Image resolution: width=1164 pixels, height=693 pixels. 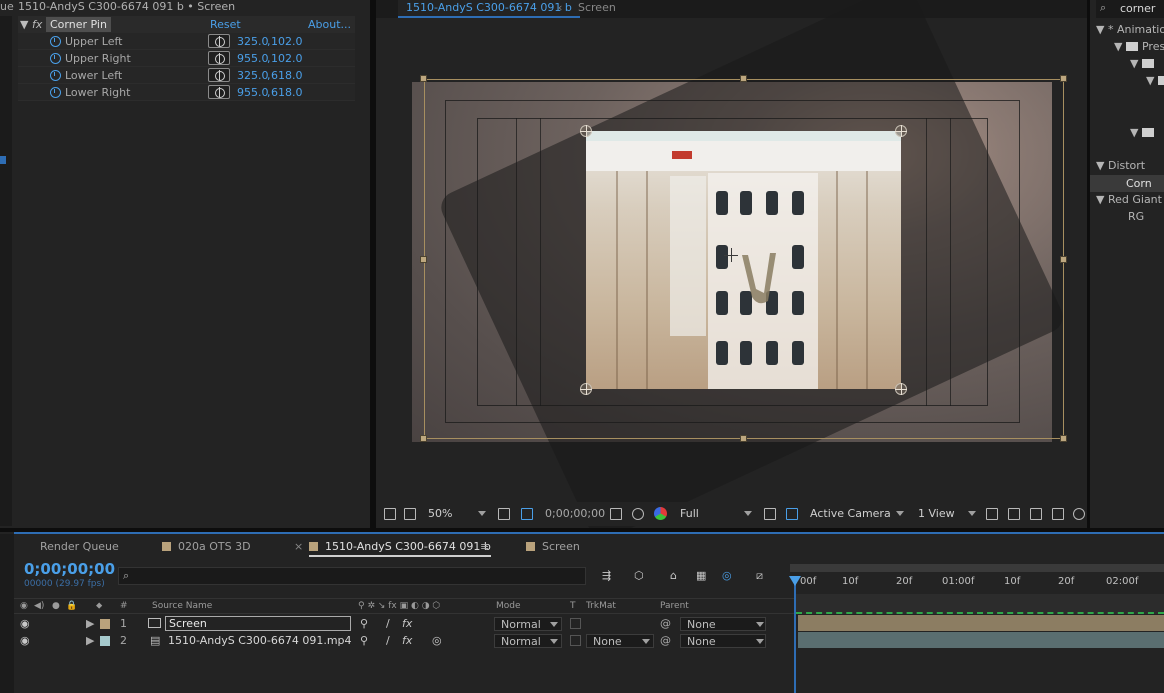 I want to click on work-area-bar, so click(x=977, y=568).